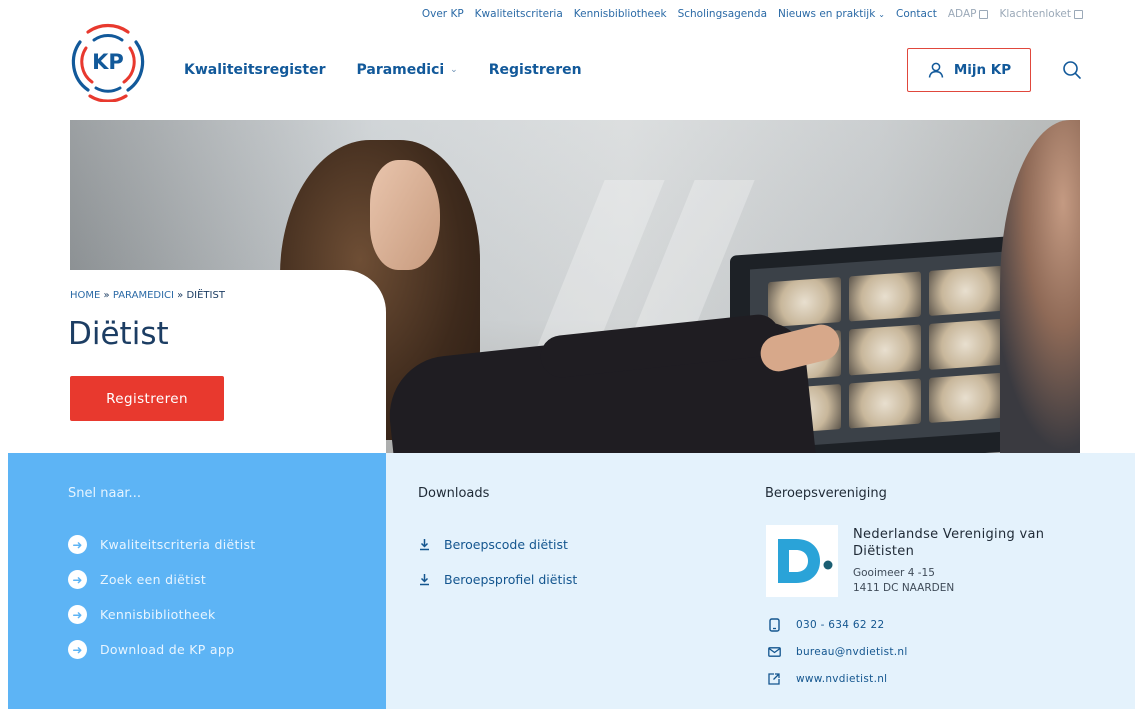  I want to click on nvd-logo, so click(802, 561).